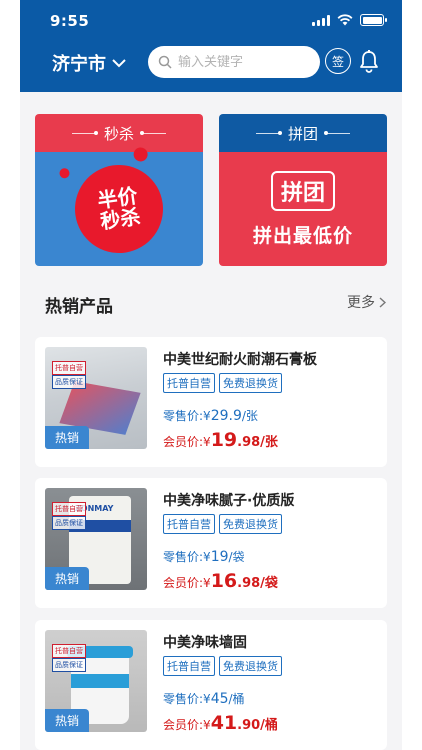 The width and height of the screenshot is (422, 750). What do you see at coordinates (205, 643) in the screenshot?
I see `product-name: 中美净味墙固` at bounding box center [205, 643].